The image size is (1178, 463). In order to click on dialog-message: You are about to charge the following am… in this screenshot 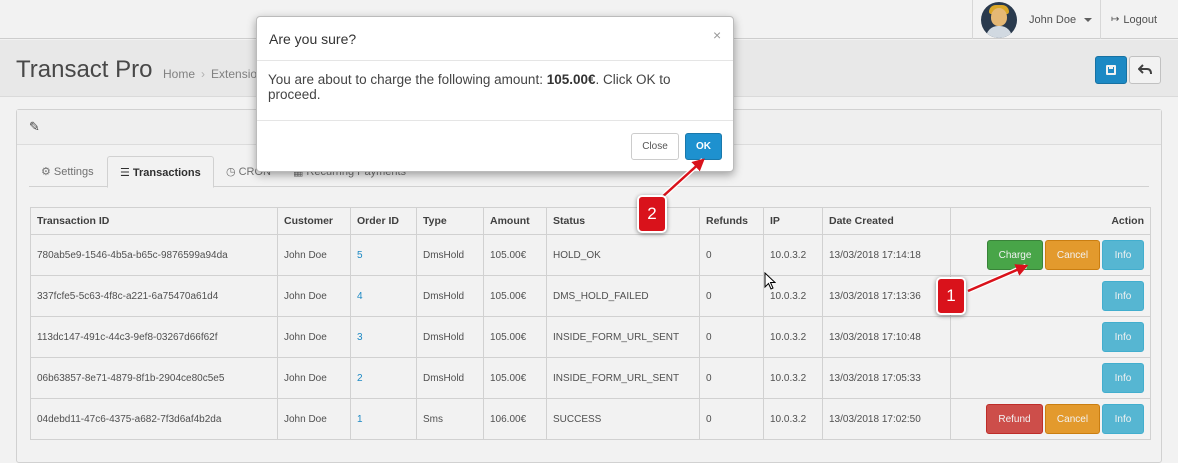, I will do `click(493, 87)`.